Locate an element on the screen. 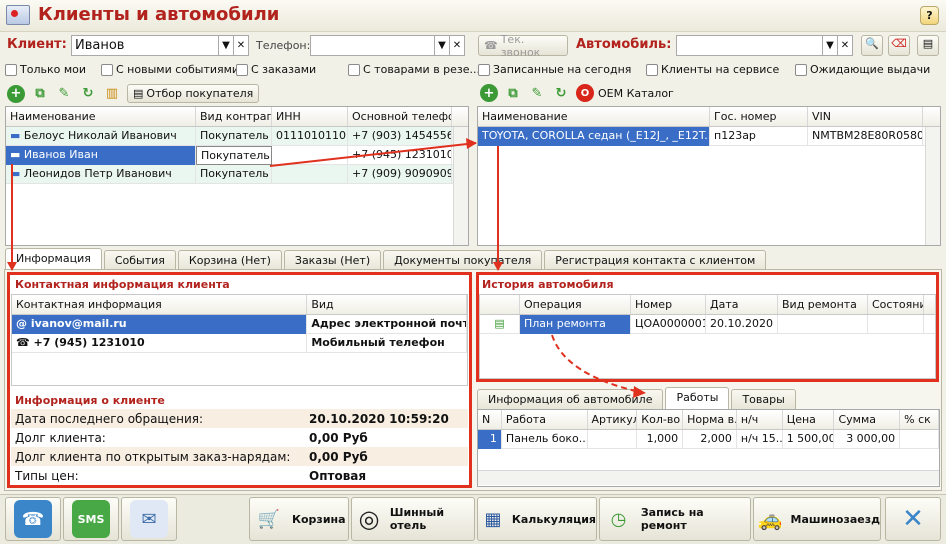 This screenshot has height=544, width=946. add-icon: + is located at coordinates (16, 93).